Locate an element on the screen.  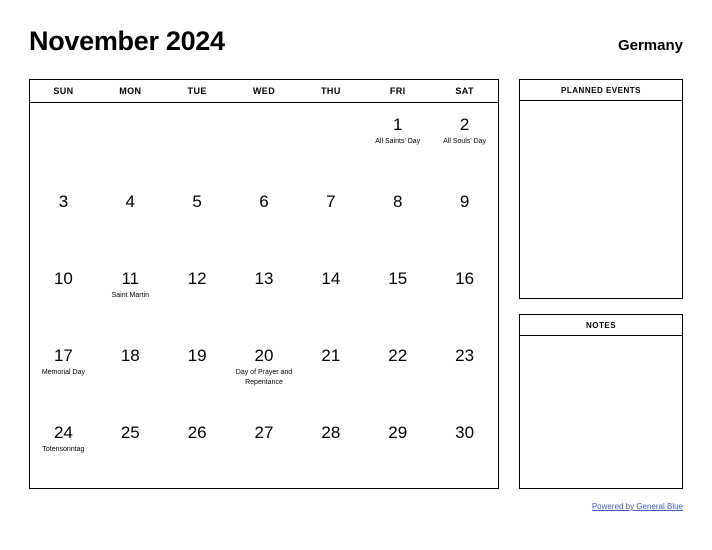
day-cell: 26 is located at coordinates (197, 449).